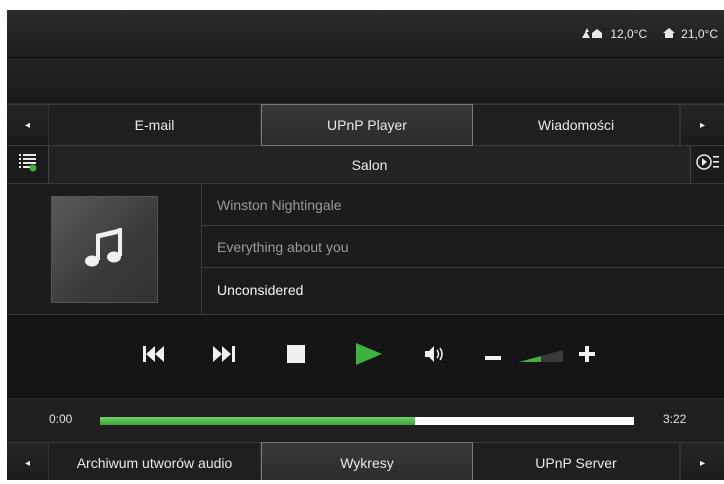 The width and height of the screenshot is (724, 484). I want to click on volume-level-indicator, so click(541, 356).